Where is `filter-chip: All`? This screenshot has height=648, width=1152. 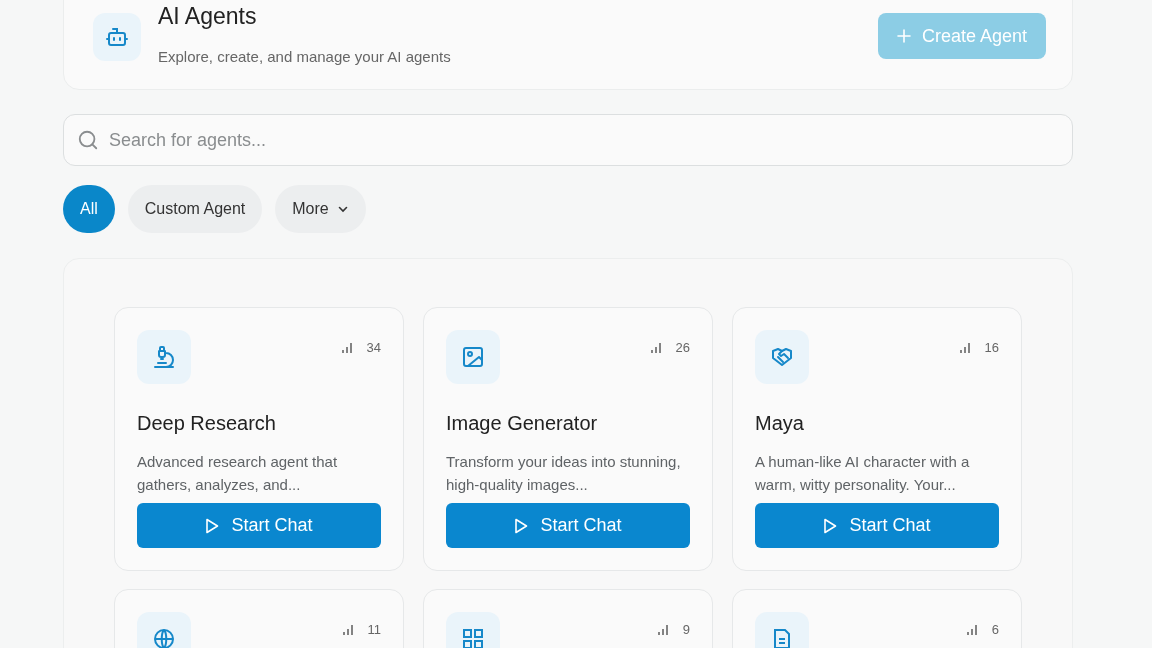 filter-chip: All is located at coordinates (89, 209).